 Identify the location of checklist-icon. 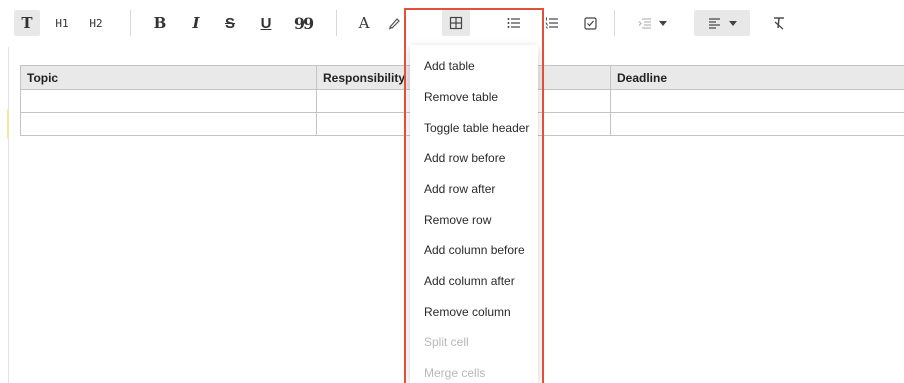
(590, 23).